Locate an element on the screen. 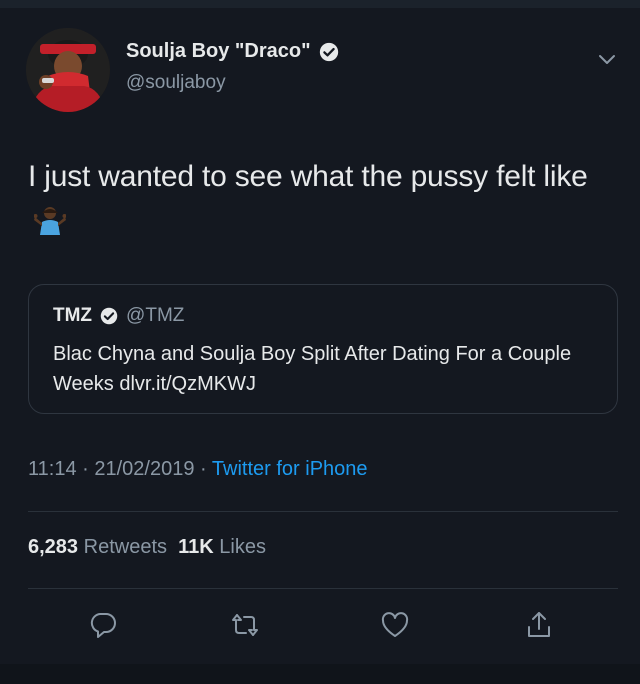  author-handle: @souljaboy is located at coordinates (176, 83).